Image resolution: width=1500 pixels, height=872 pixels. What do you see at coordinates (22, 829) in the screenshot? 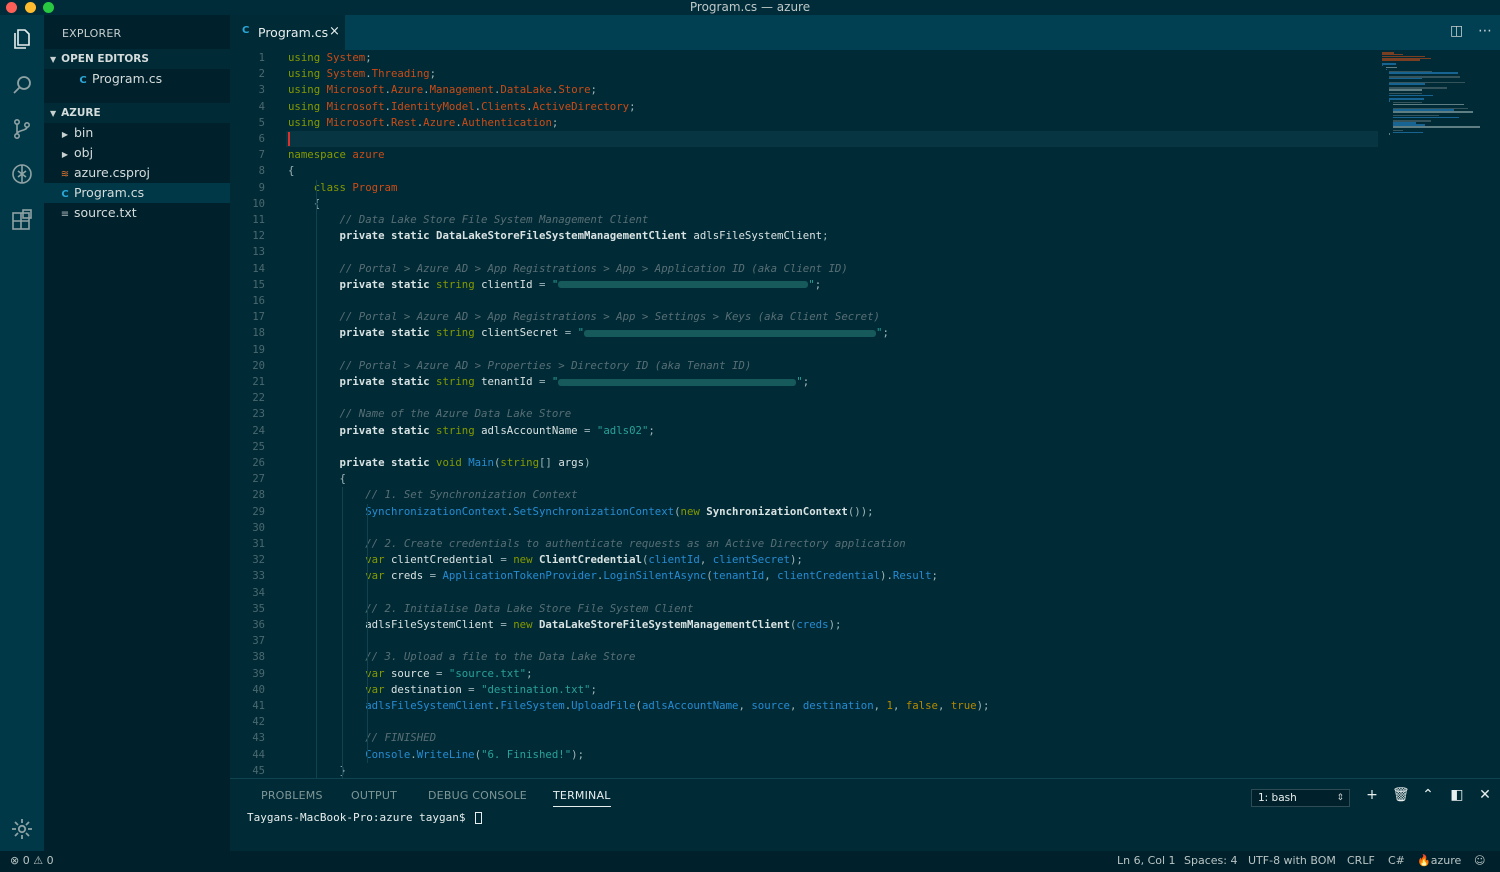
I see `gear-icon` at bounding box center [22, 829].